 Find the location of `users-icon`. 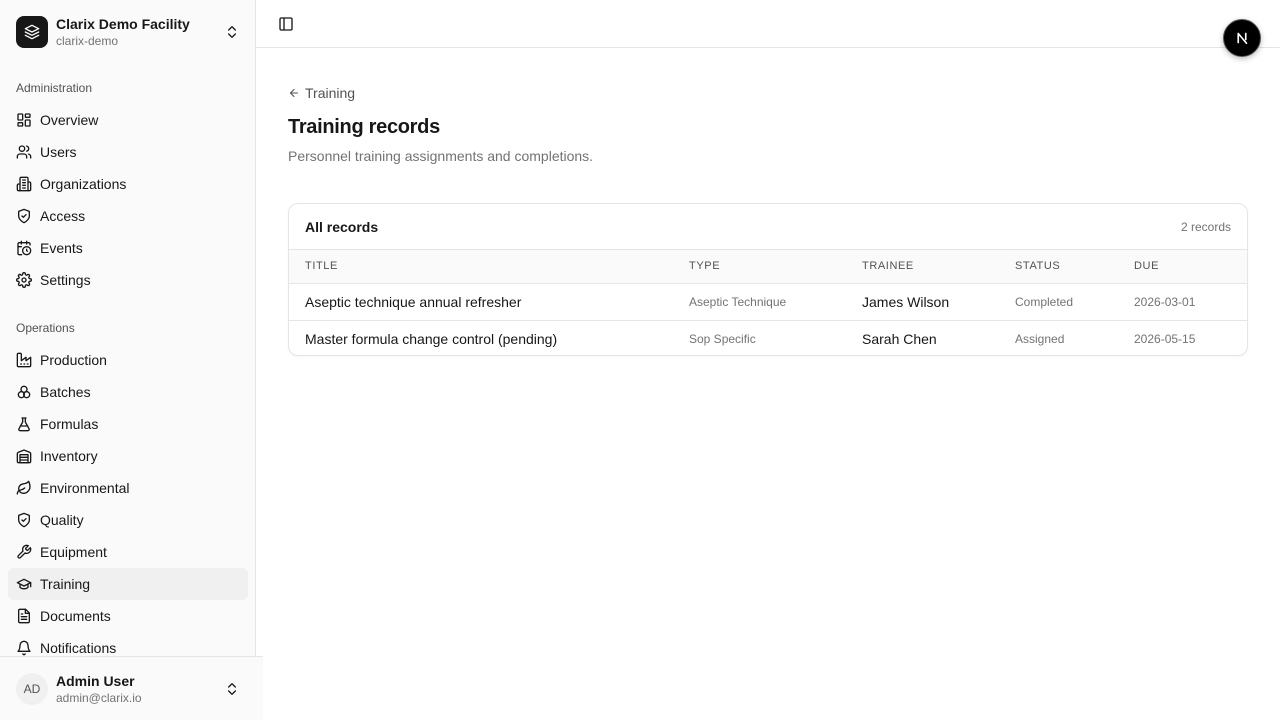

users-icon is located at coordinates (24, 152).